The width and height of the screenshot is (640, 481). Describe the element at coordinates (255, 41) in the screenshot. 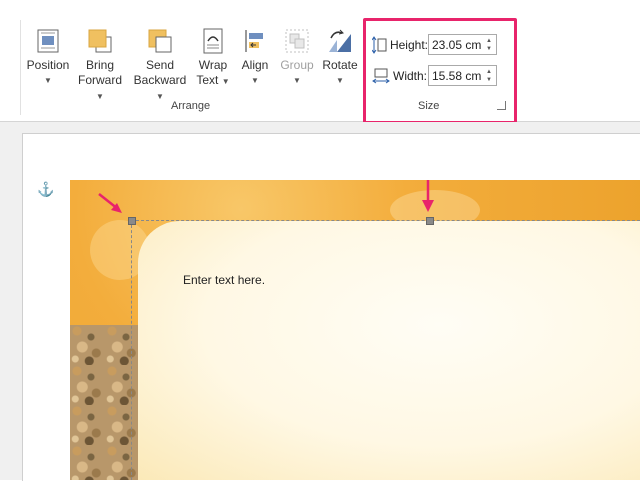

I see `align-icon` at that location.